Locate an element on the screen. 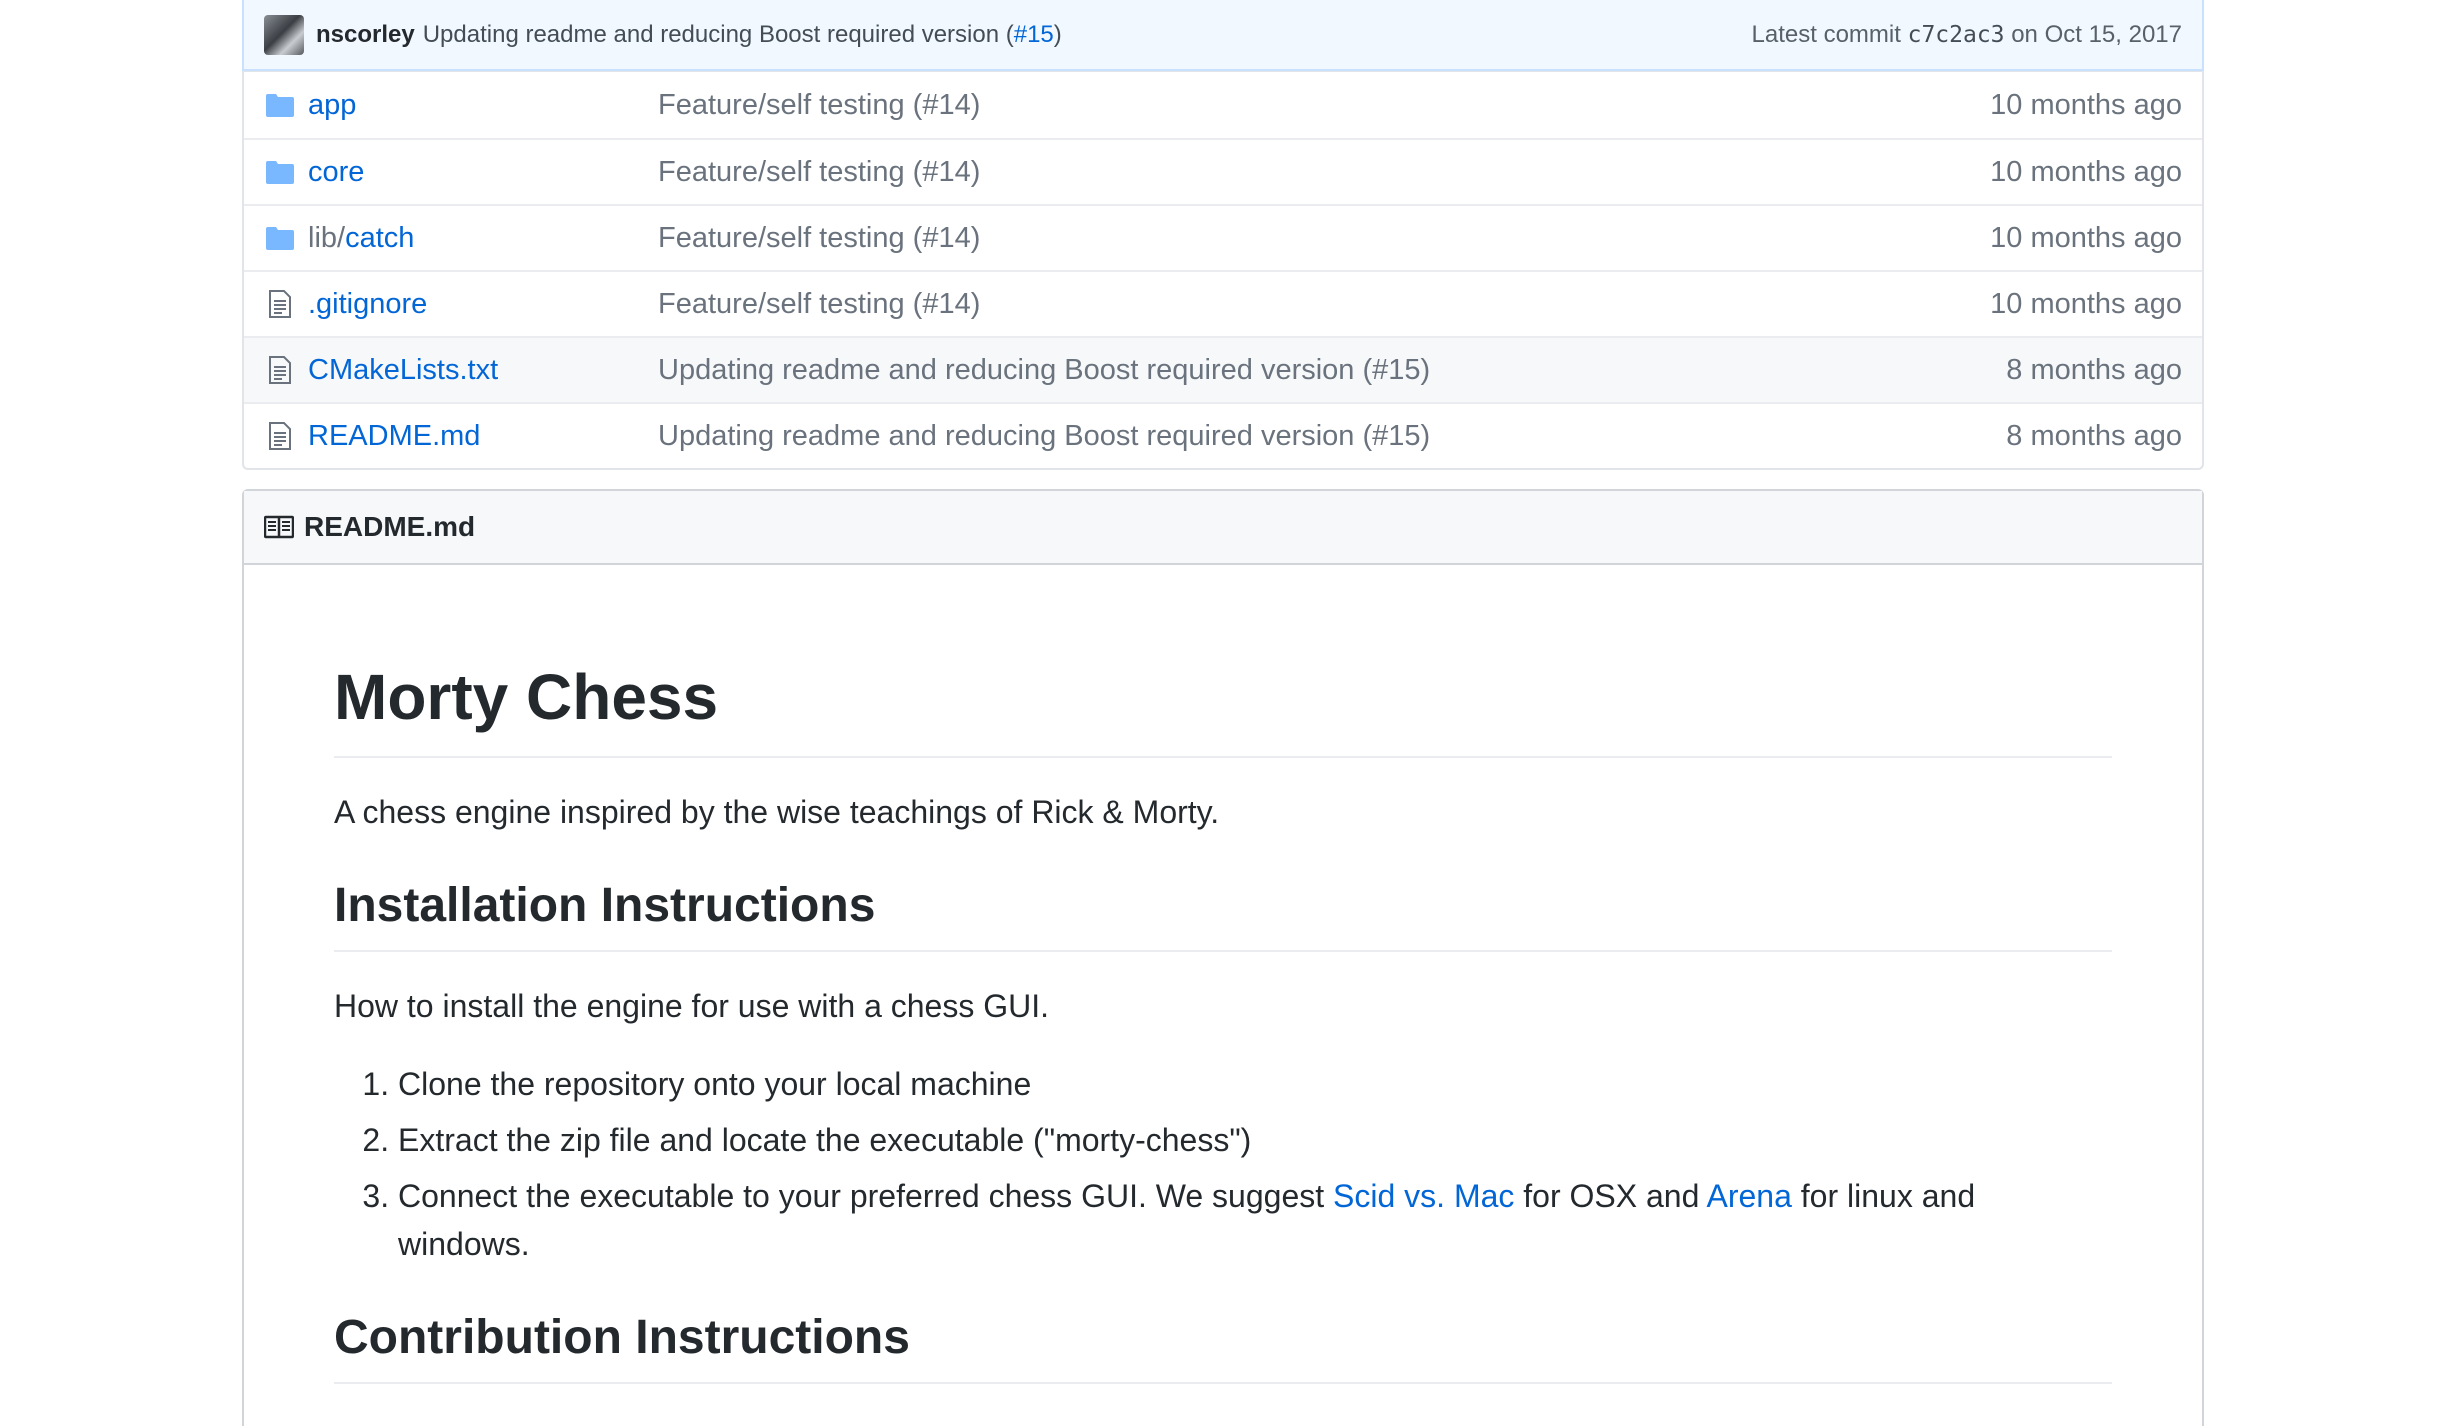 The width and height of the screenshot is (2448, 1426). file-name: README.md is located at coordinates (394, 436).